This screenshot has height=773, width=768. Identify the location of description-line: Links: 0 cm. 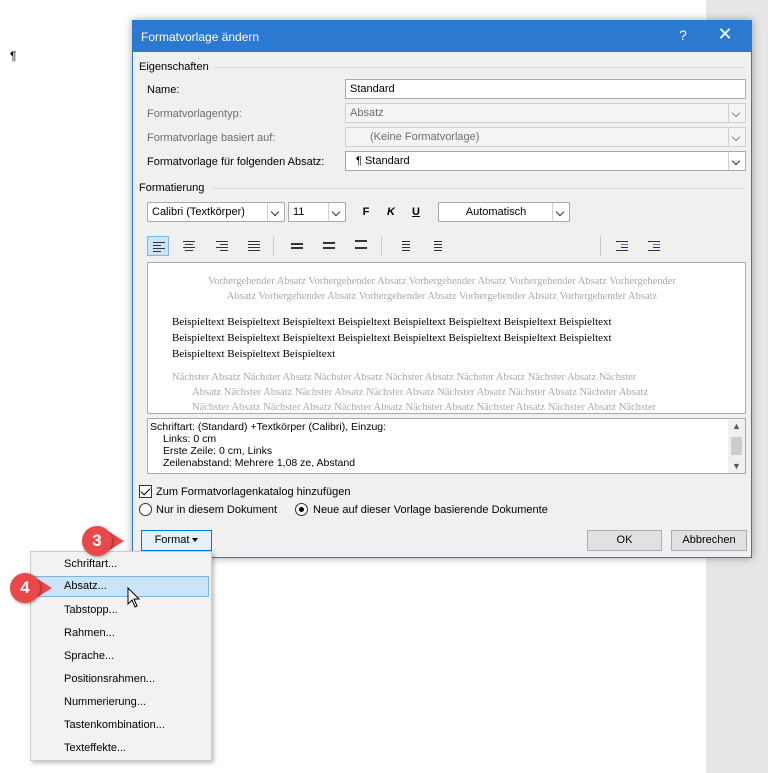
(190, 439).